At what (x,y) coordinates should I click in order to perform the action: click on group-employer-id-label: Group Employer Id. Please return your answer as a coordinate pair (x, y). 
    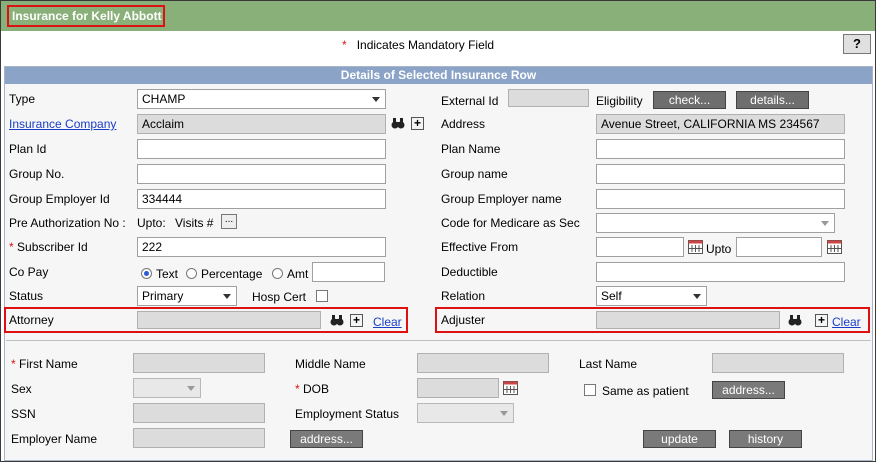
    Looking at the image, I should click on (59, 199).